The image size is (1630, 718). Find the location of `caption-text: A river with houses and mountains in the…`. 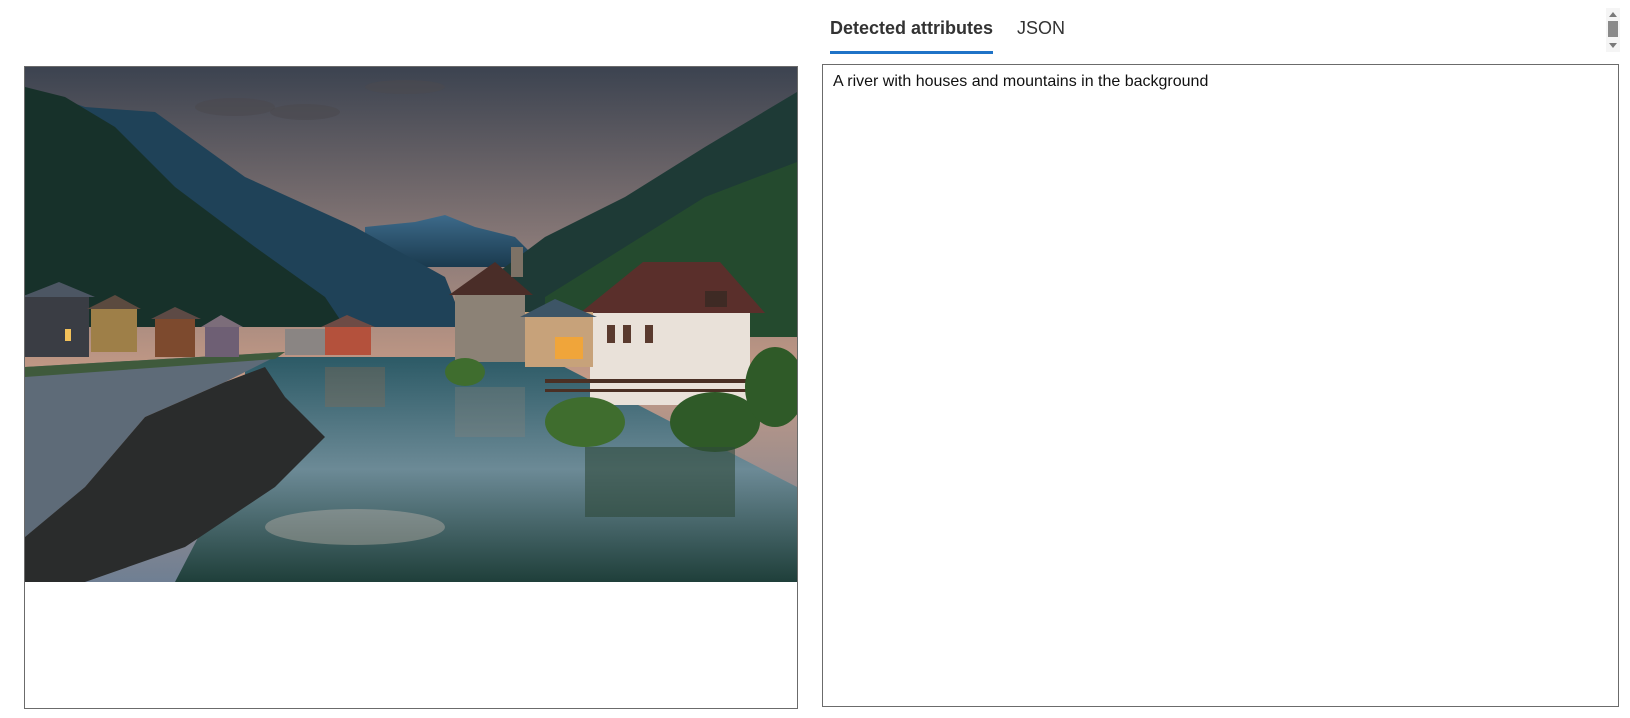

caption-text: A river with houses and mountains in the… is located at coordinates (1021, 81).